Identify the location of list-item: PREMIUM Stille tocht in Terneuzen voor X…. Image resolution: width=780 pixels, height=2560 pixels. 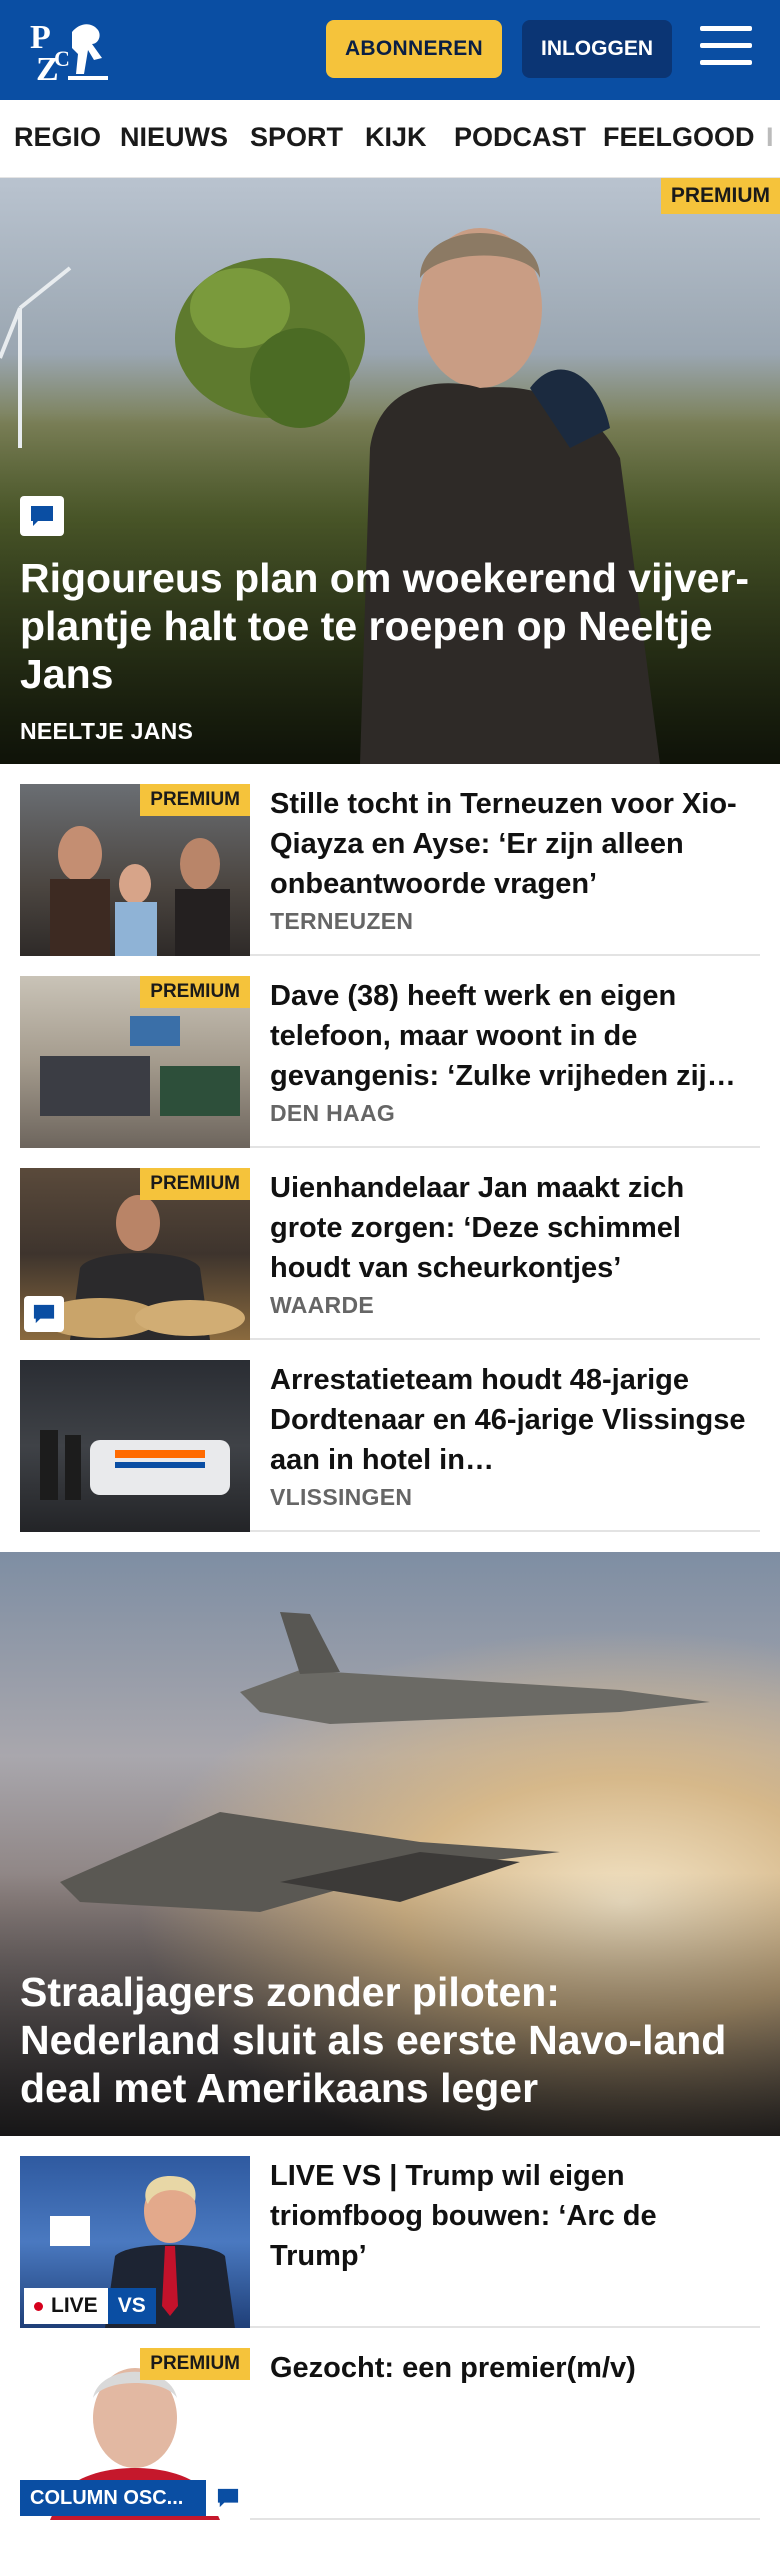
(390, 860).